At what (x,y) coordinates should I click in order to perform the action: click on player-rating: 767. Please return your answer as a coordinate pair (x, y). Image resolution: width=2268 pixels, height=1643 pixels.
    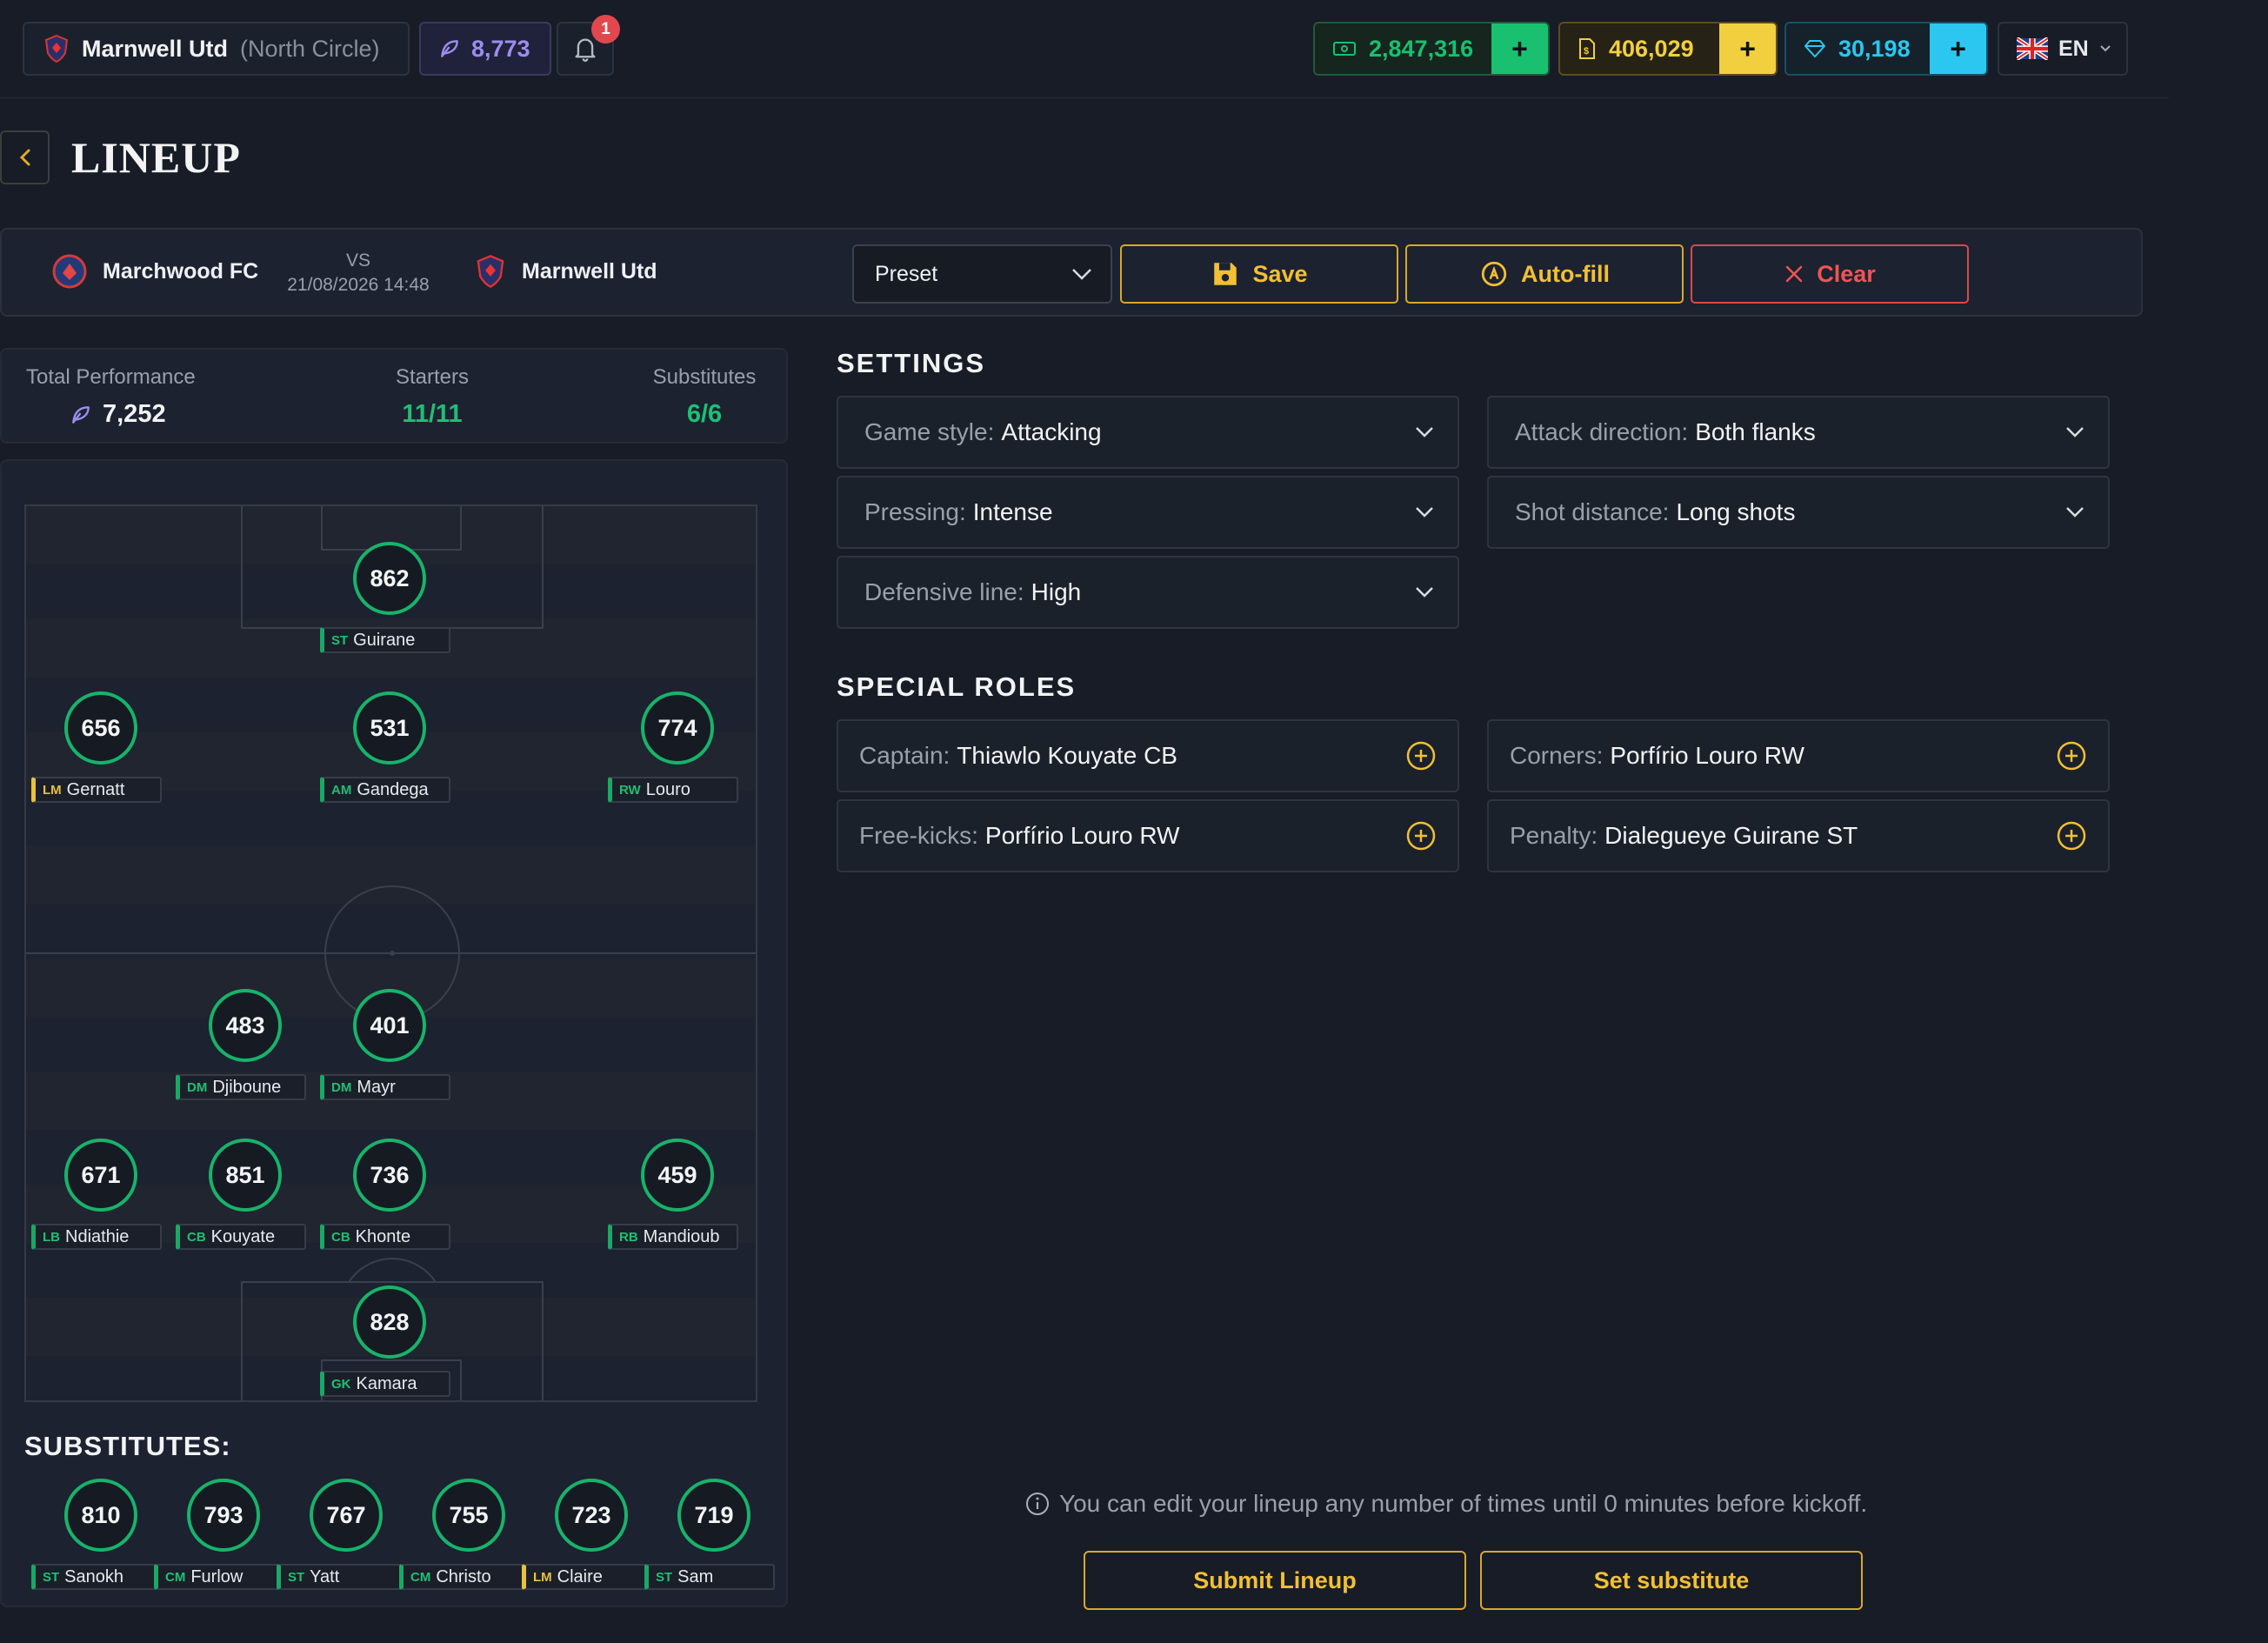
    Looking at the image, I should click on (346, 1516).